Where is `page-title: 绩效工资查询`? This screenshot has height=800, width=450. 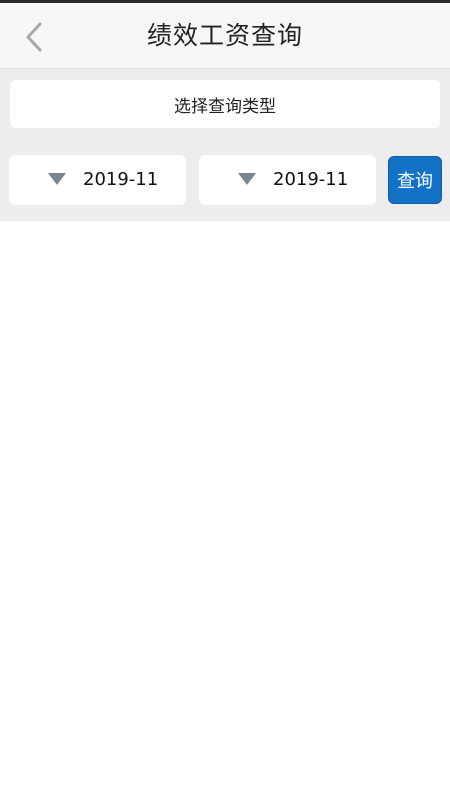 page-title: 绩效工资查询 is located at coordinates (224, 35).